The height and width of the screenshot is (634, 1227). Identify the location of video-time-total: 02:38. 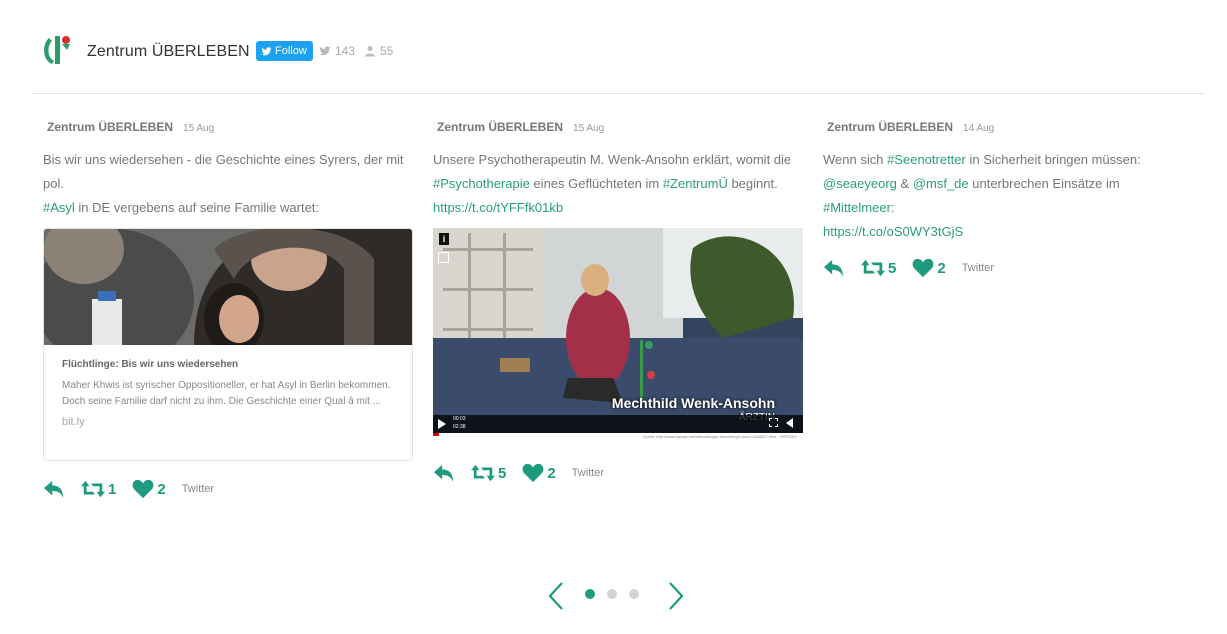
(459, 427).